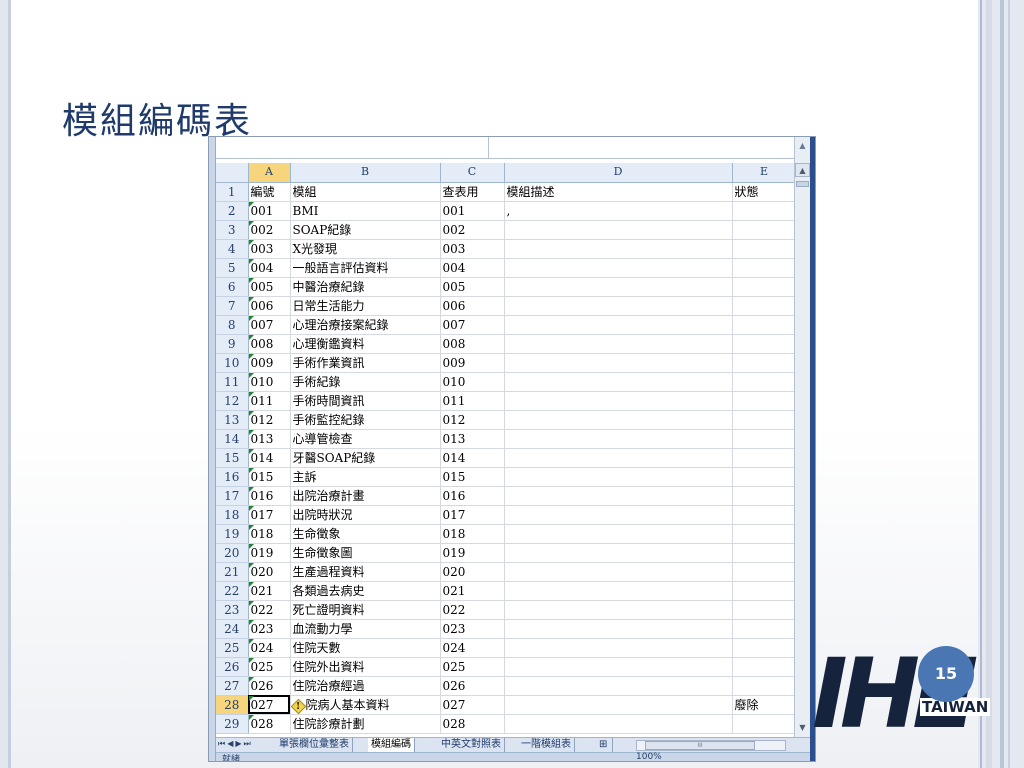 This screenshot has height=768, width=1024. Describe the element at coordinates (546, 745) in the screenshot. I see `sheet-tab: 一階模組表` at that location.